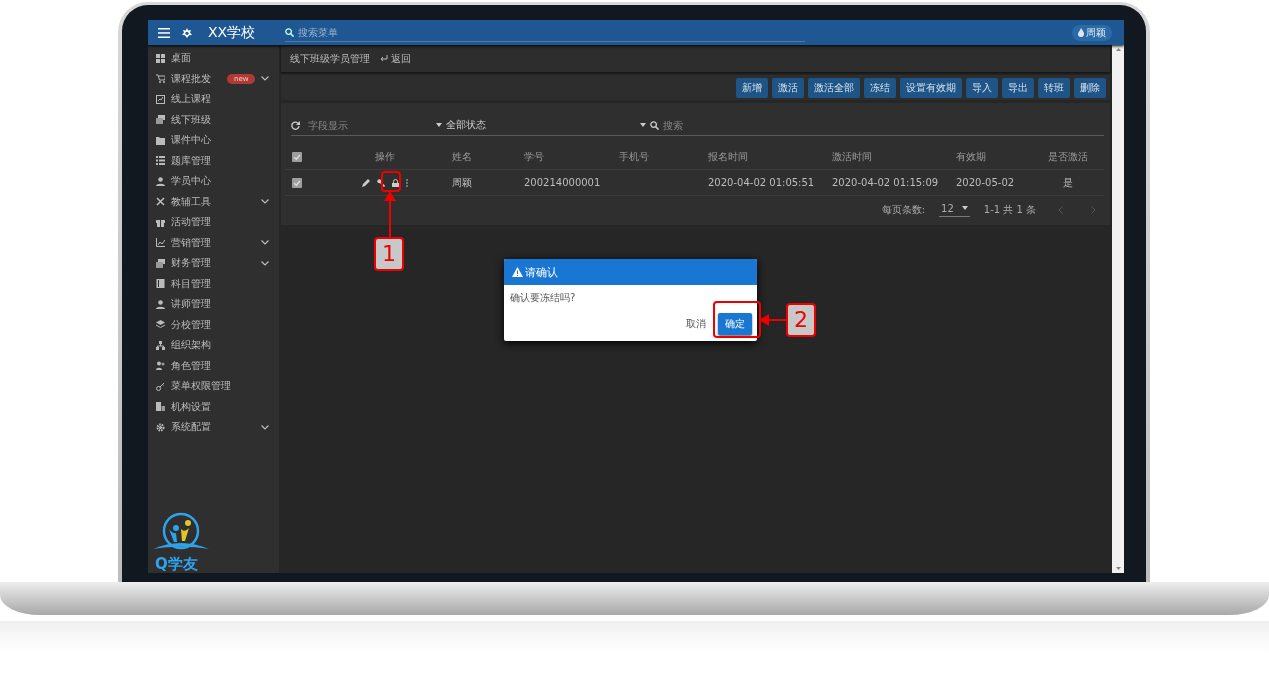 The width and height of the screenshot is (1269, 683). Describe the element at coordinates (834, 87) in the screenshot. I see `toolbar-button: 激活全部` at that location.